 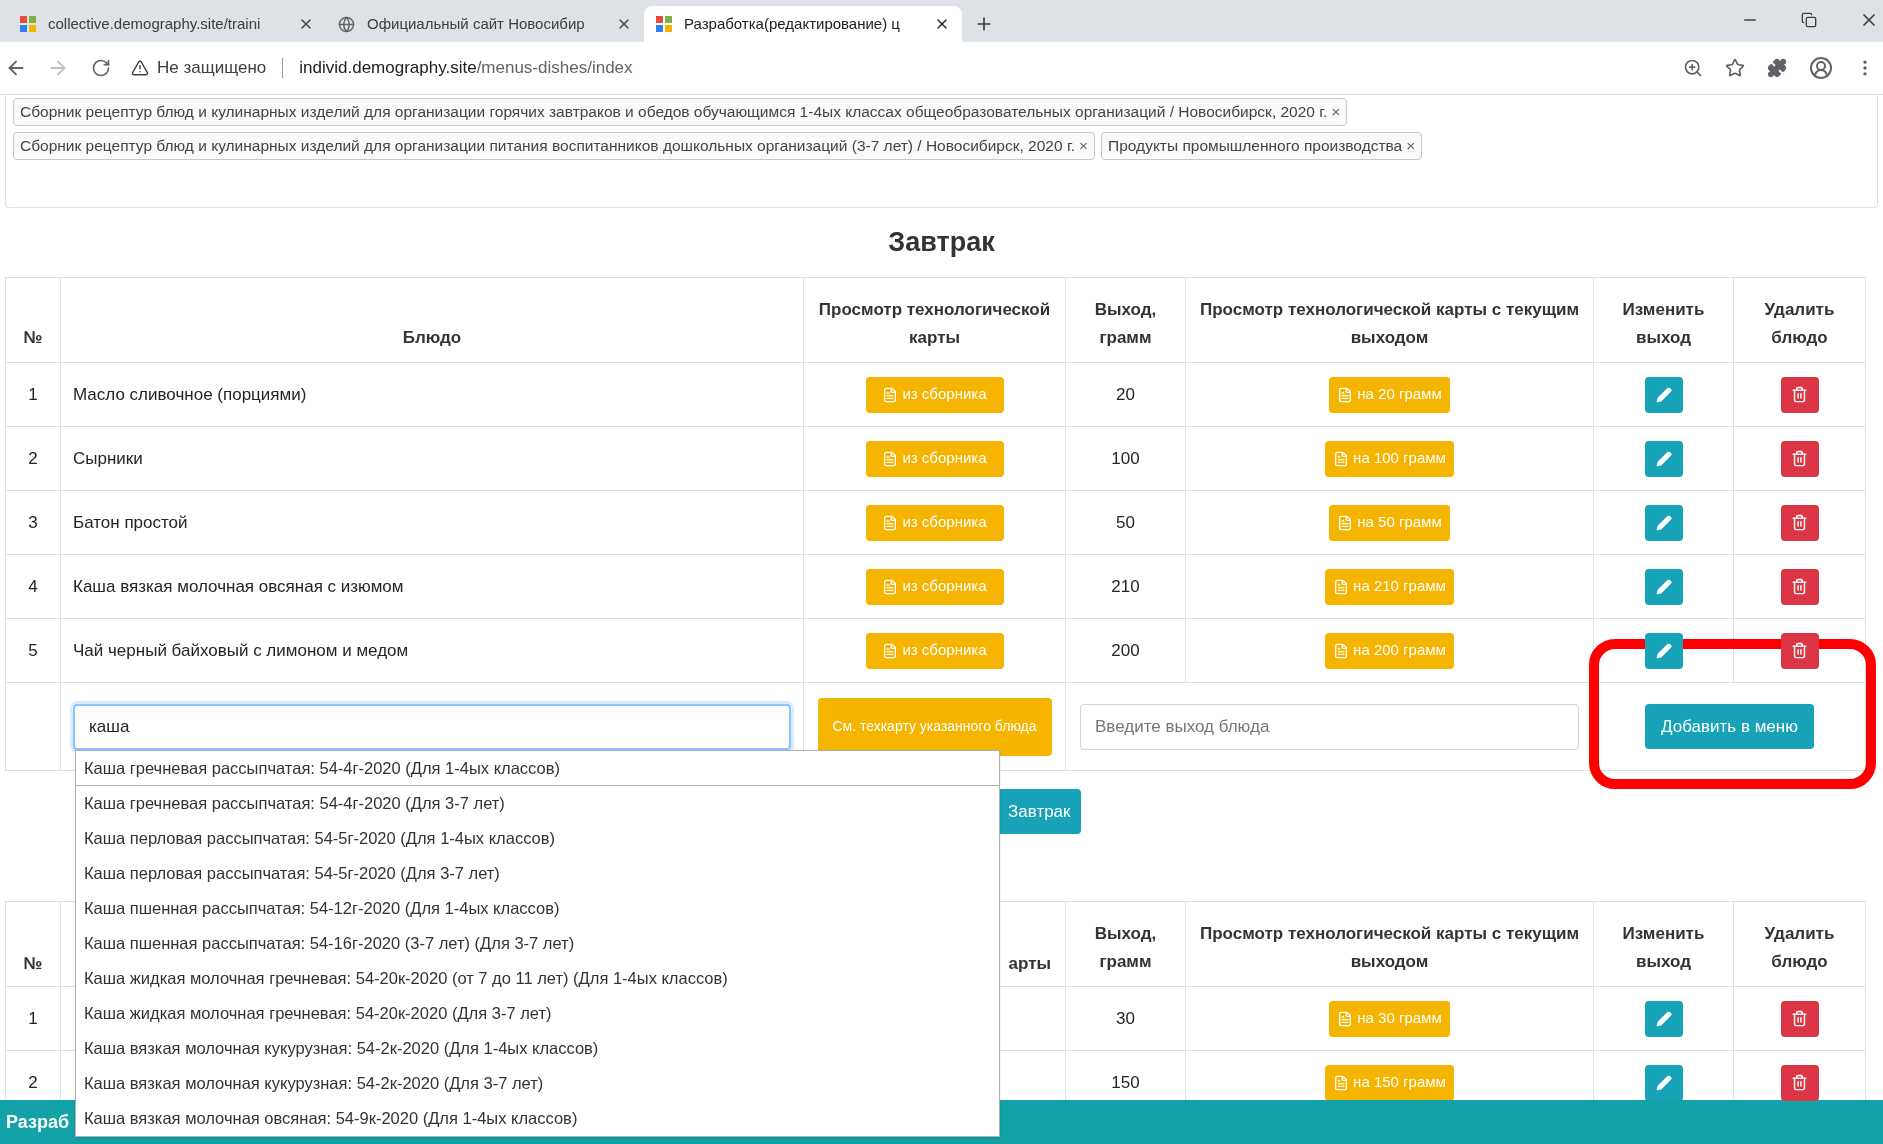 I want to click on suggestion-item: Каша гречневая рассыпчатая: 54-4г-2020 (Для 3-7 лет), so click(x=537, y=803).